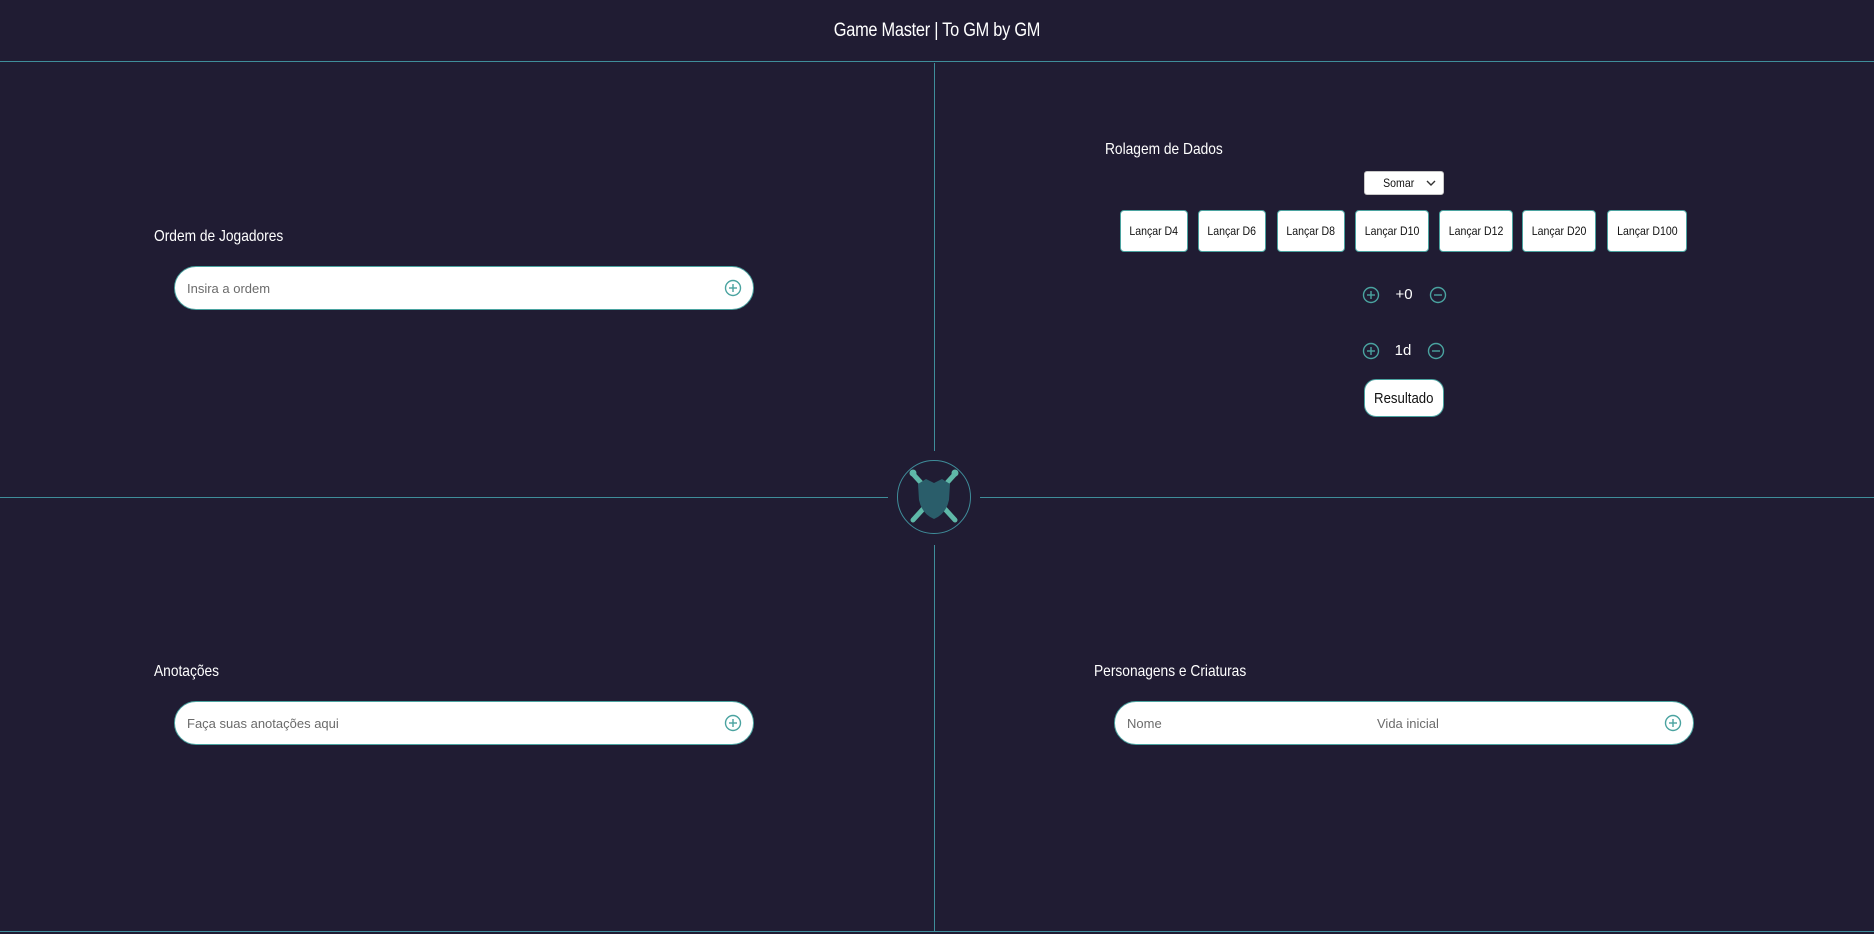  Describe the element at coordinates (1520, 723) in the screenshot. I see `character-hp-input` at that location.